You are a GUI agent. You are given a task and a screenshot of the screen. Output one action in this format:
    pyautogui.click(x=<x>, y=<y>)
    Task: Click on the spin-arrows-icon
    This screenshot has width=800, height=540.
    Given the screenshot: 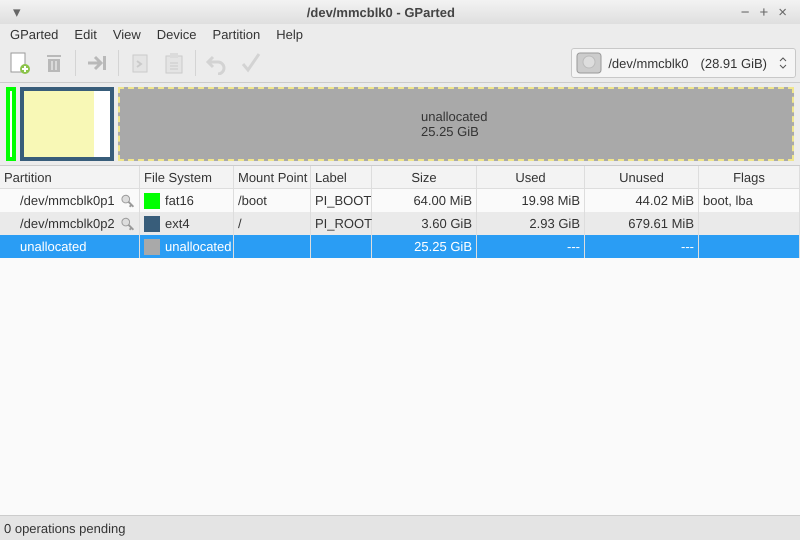 What is the action you would take?
    pyautogui.click(x=783, y=63)
    